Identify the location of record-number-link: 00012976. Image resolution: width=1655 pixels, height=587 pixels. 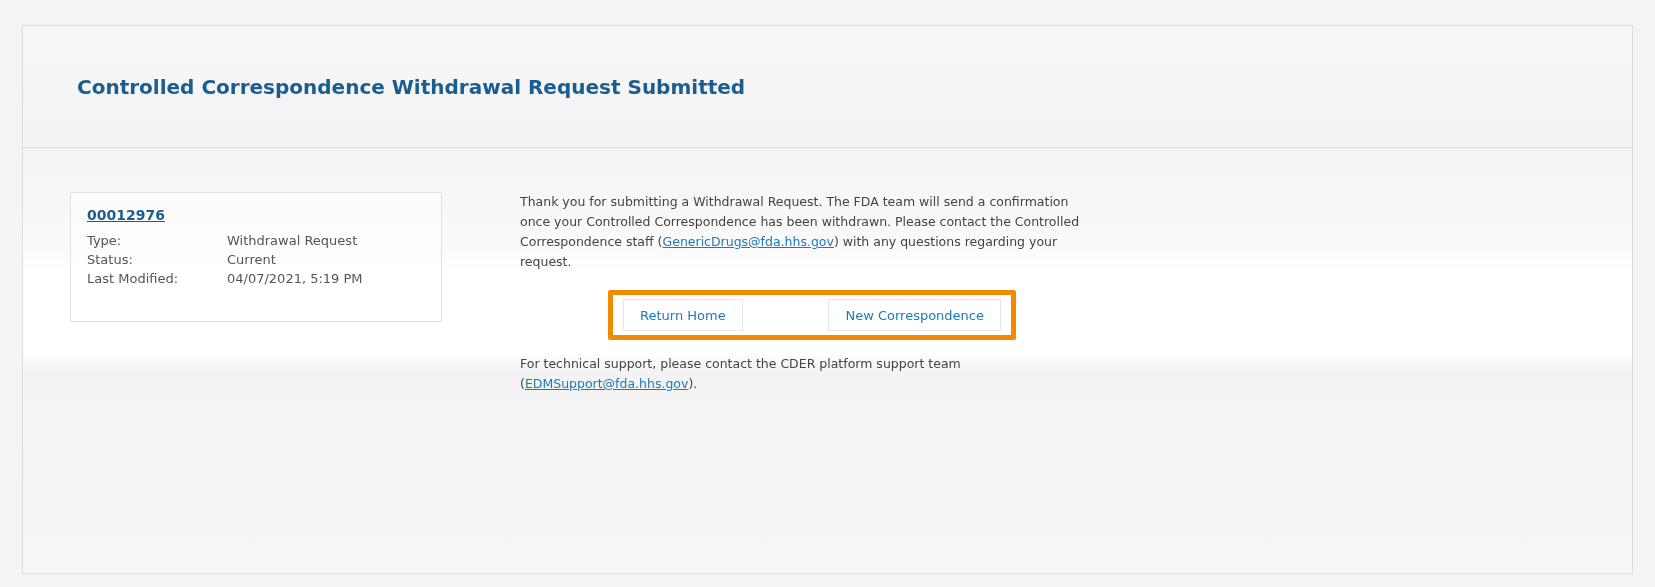
(126, 215).